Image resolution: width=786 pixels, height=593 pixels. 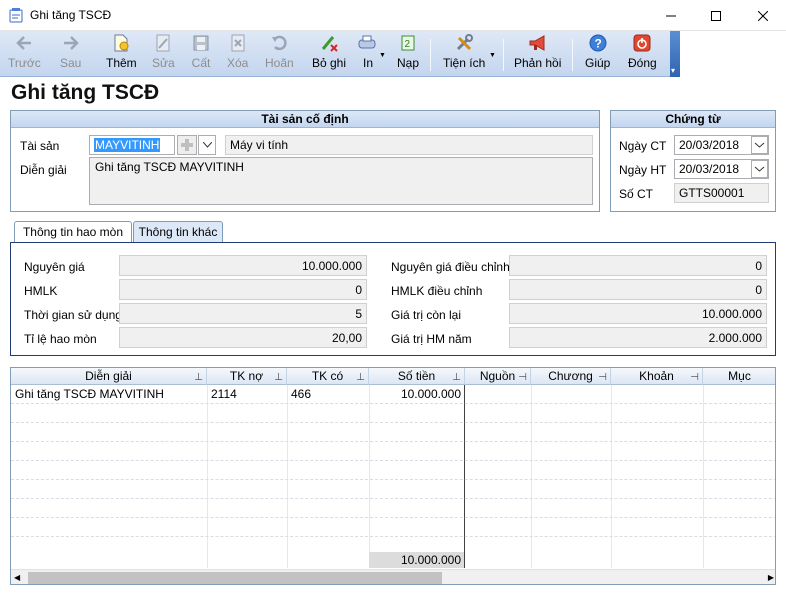 I want to click on column-header-section: Khoản ⊣, so click(x=657, y=376).